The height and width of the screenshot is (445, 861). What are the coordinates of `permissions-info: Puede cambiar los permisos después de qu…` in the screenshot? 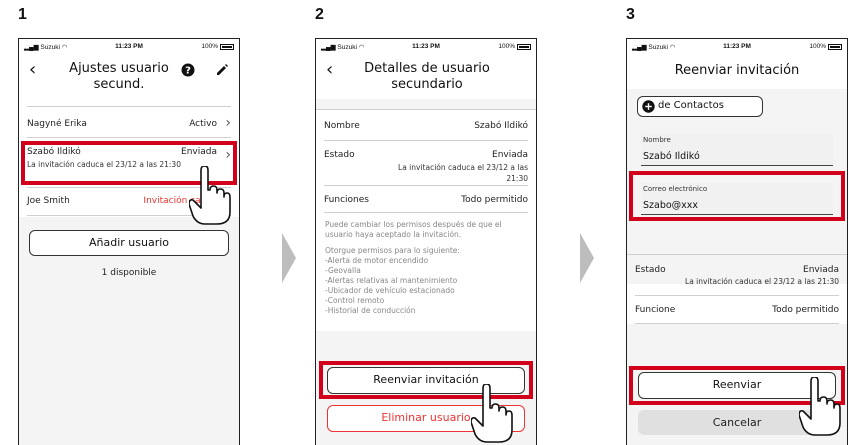 It's located at (413, 267).